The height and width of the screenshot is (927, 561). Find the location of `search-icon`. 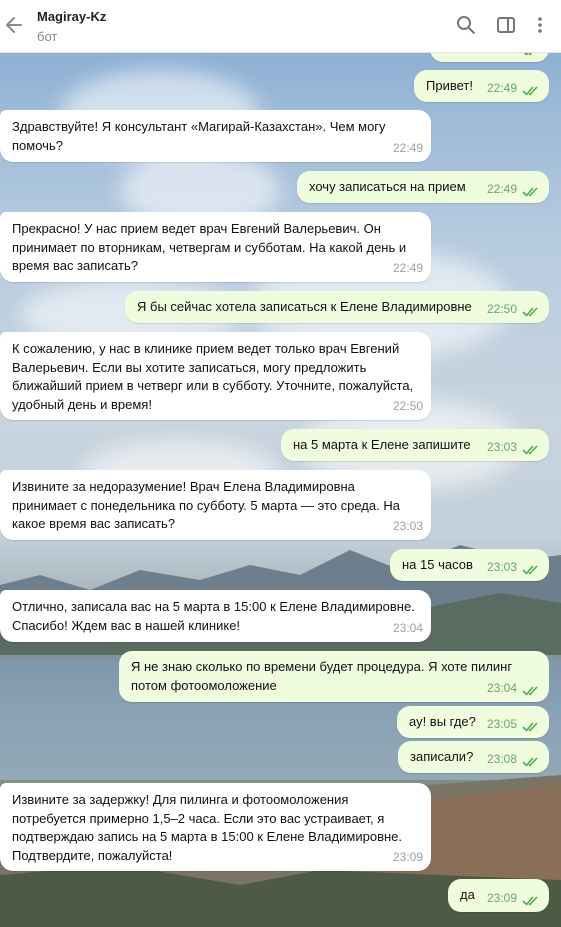

search-icon is located at coordinates (466, 25).